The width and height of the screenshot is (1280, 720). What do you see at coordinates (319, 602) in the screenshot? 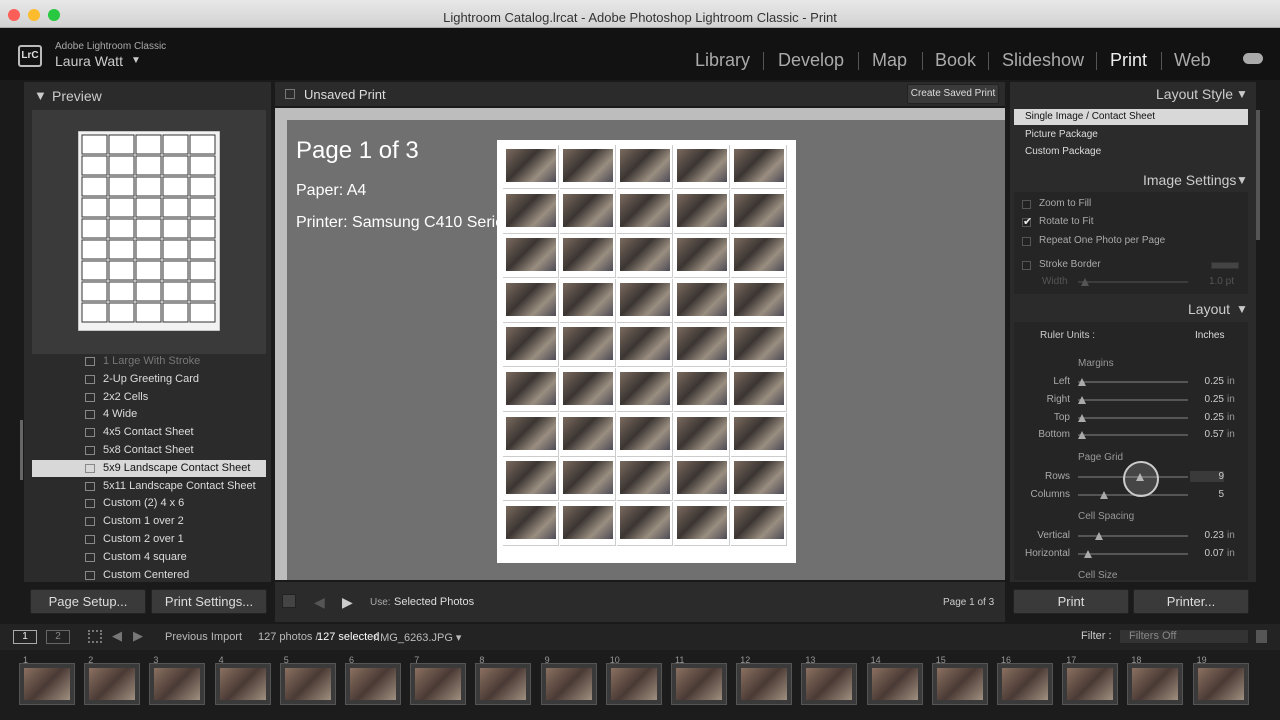
I see `previous-page-icon: ◀` at bounding box center [319, 602].